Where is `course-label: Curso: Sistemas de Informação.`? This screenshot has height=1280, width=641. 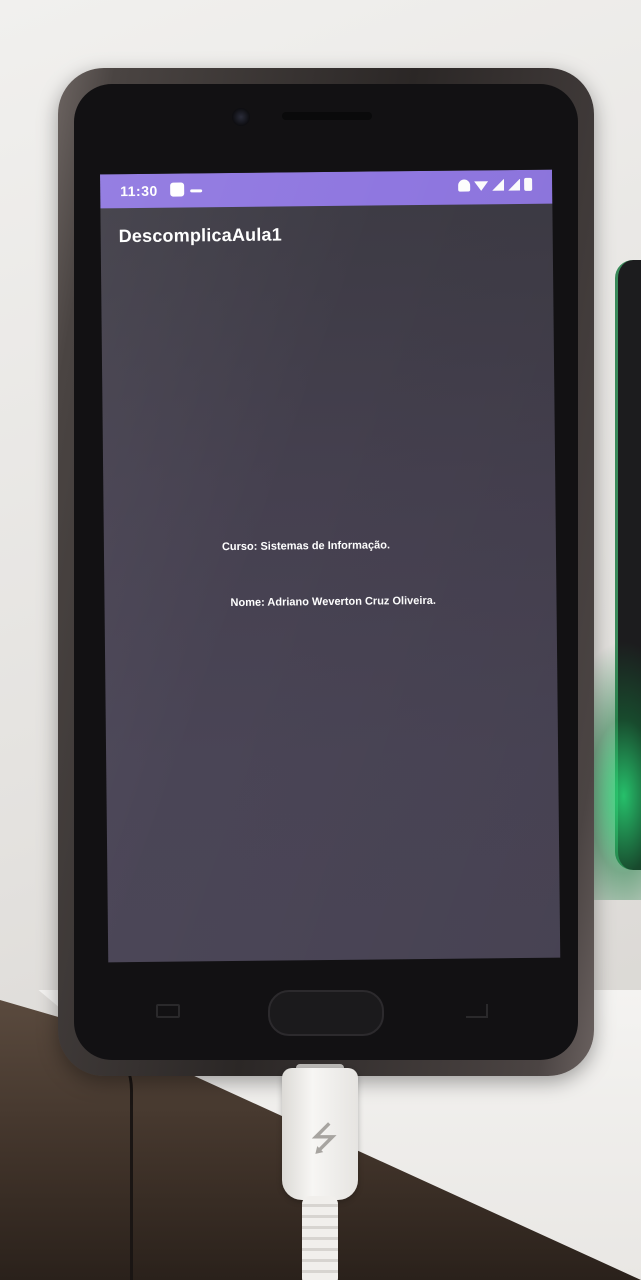
course-label: Curso: Sistemas de Informação. is located at coordinates (306, 546).